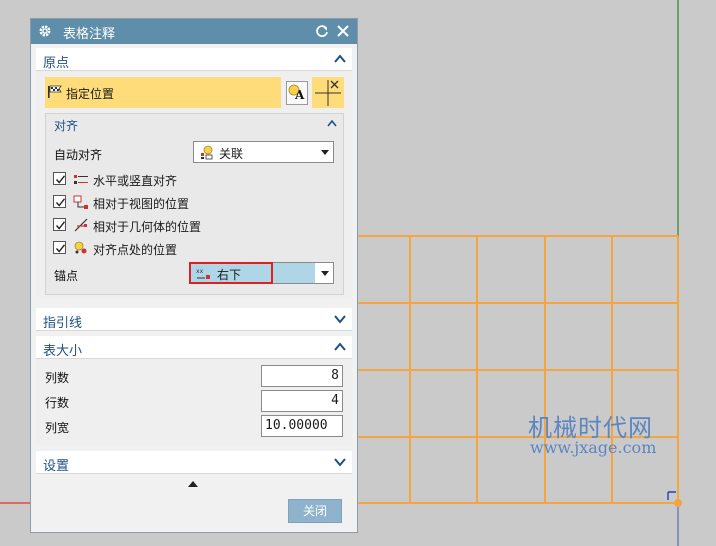  I want to click on section-table-size-header: 表大小, so click(194, 347).